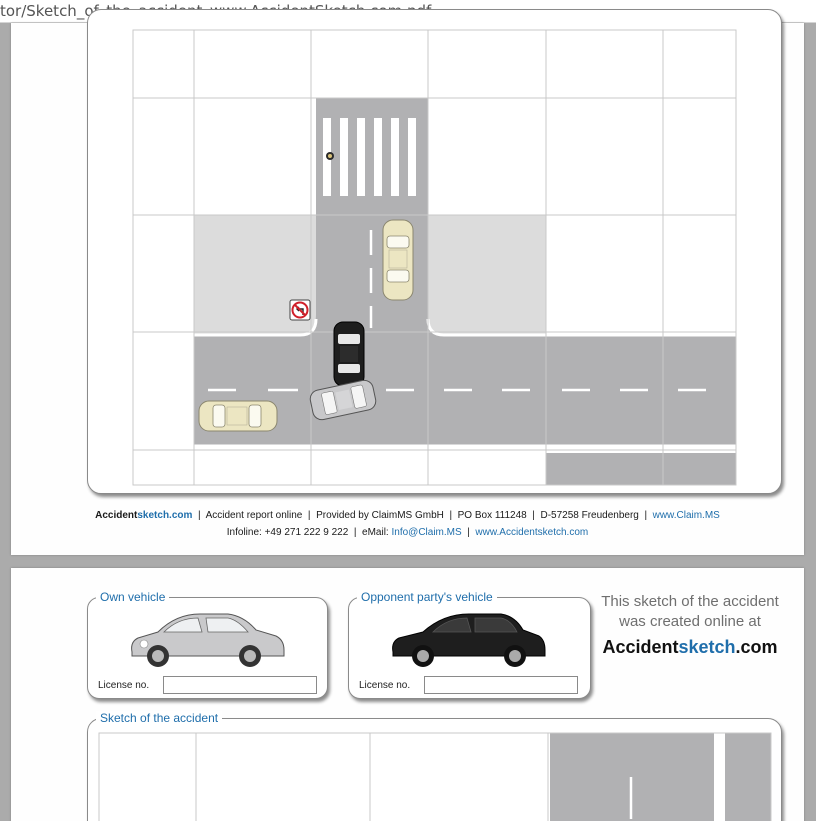  What do you see at coordinates (133, 597) in the screenshot?
I see `own-vehicle-title: Own vehicle` at bounding box center [133, 597].